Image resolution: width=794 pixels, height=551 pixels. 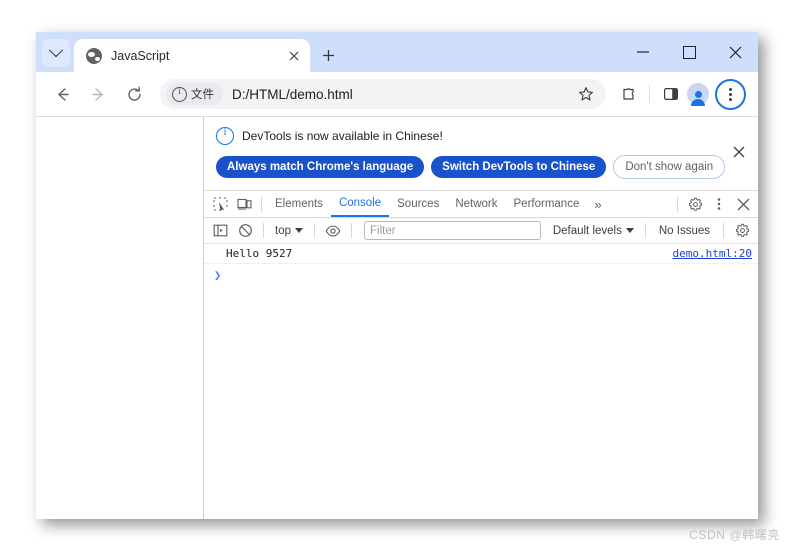 What do you see at coordinates (452, 230) in the screenshot?
I see `console-filter-input` at bounding box center [452, 230].